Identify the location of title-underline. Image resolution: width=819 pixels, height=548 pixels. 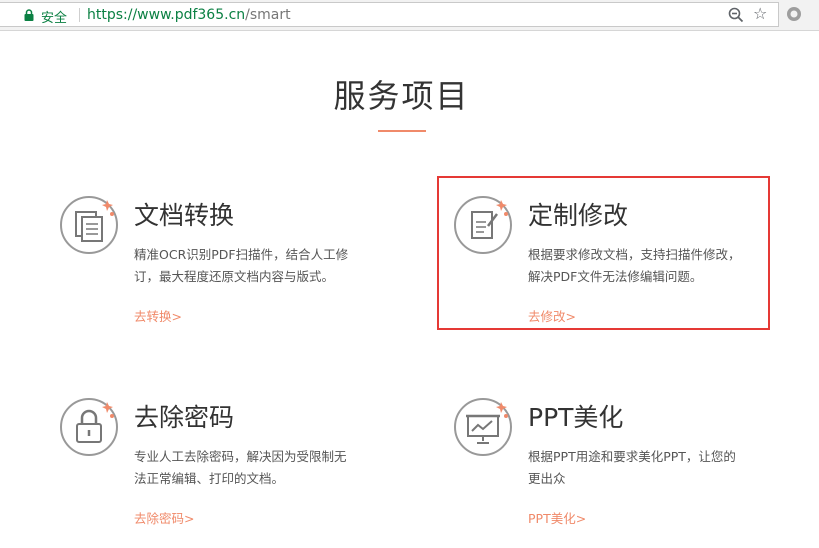
(402, 131).